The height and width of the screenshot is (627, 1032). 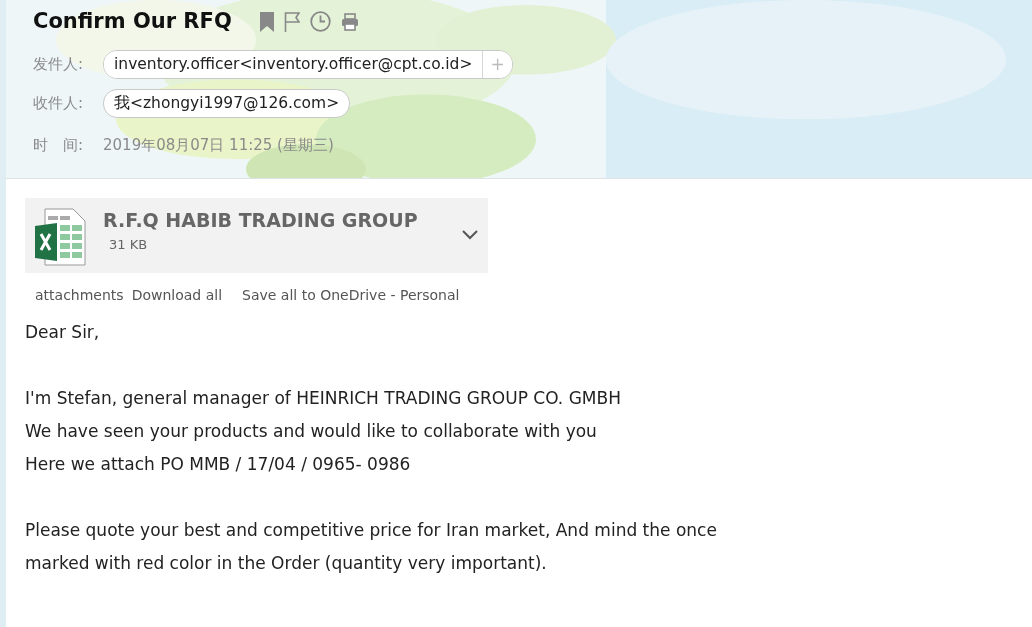 I want to click on file-size: 31 KB, so click(x=129, y=244).